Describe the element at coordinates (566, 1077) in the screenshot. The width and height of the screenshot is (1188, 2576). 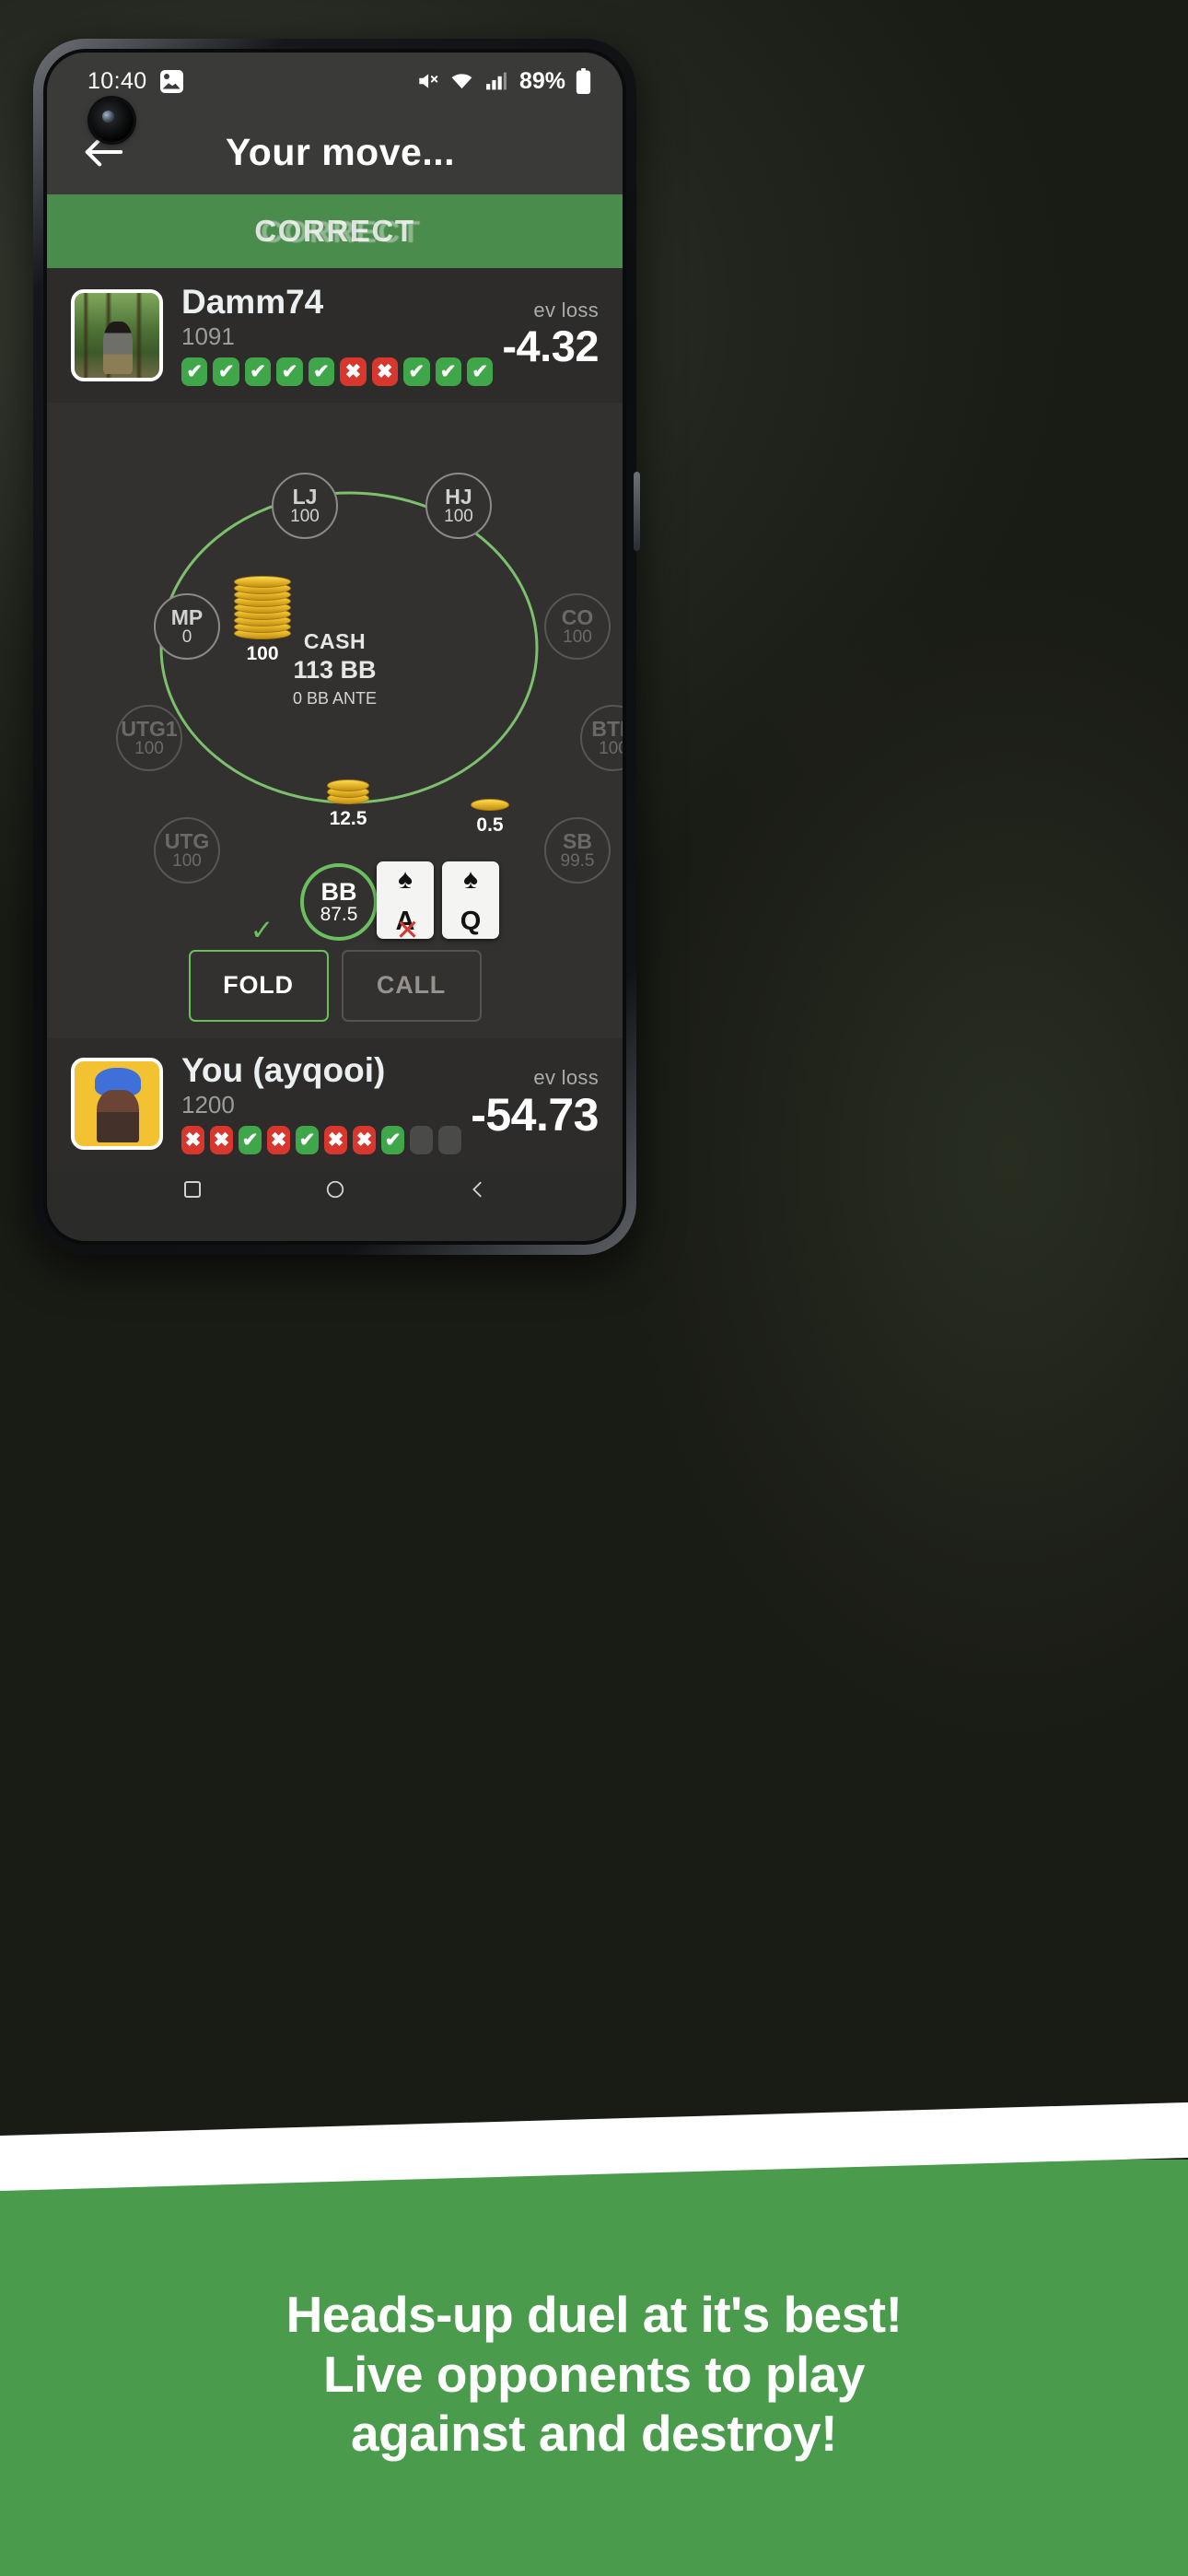
I see `hero-ev-label: ev loss` at that location.